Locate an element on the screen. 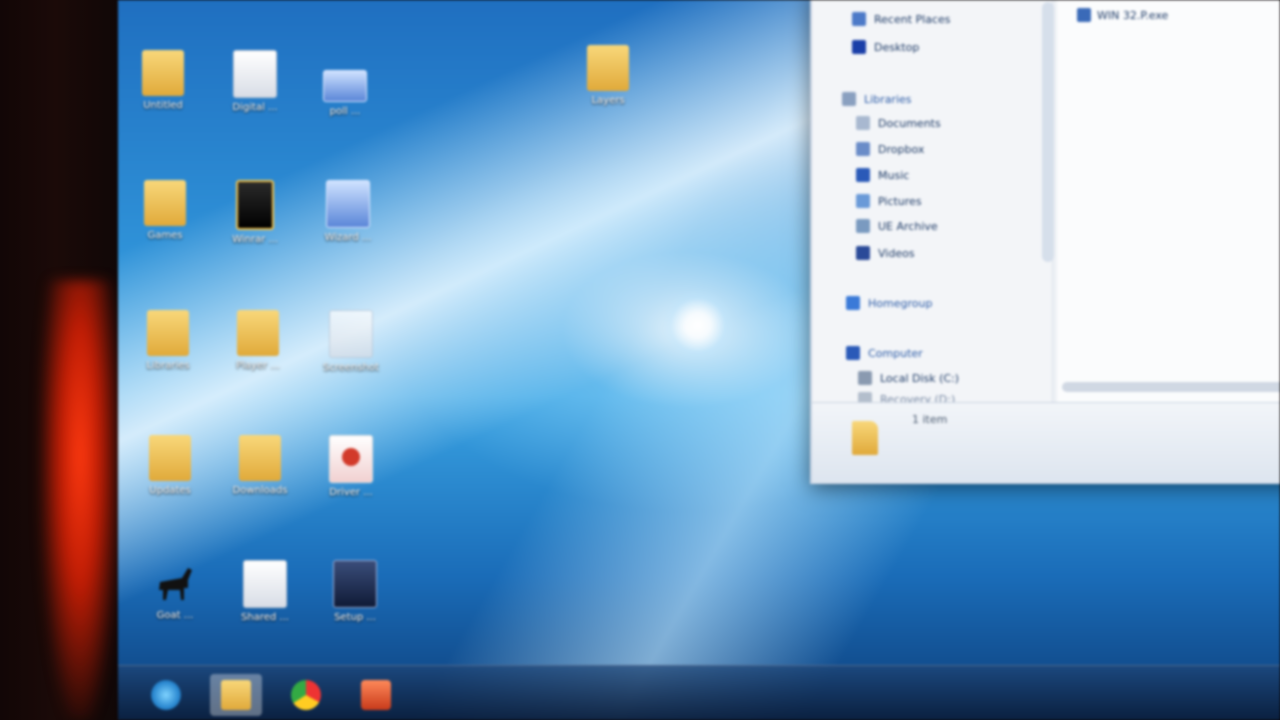  nav-item-dropbox: Dropbox is located at coordinates (890, 149).